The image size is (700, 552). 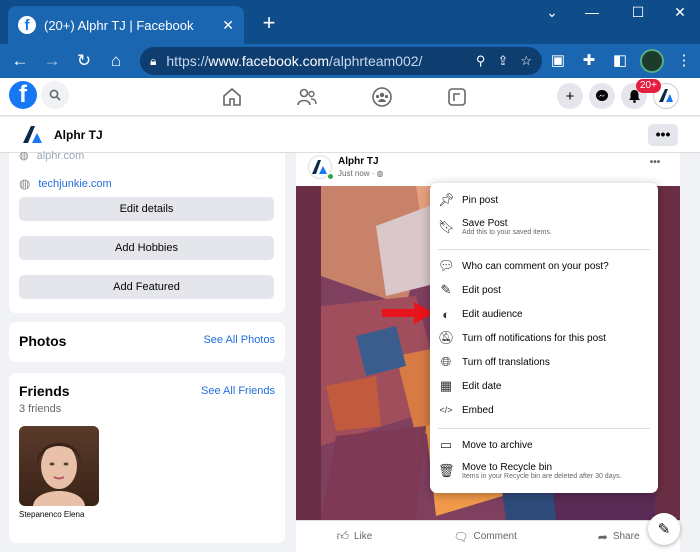 I want to click on browser-titlebar: f (20+) Alphr TJ | Facebook ✕ + ⌄ — ☐ ✕, so click(x=350, y=22).